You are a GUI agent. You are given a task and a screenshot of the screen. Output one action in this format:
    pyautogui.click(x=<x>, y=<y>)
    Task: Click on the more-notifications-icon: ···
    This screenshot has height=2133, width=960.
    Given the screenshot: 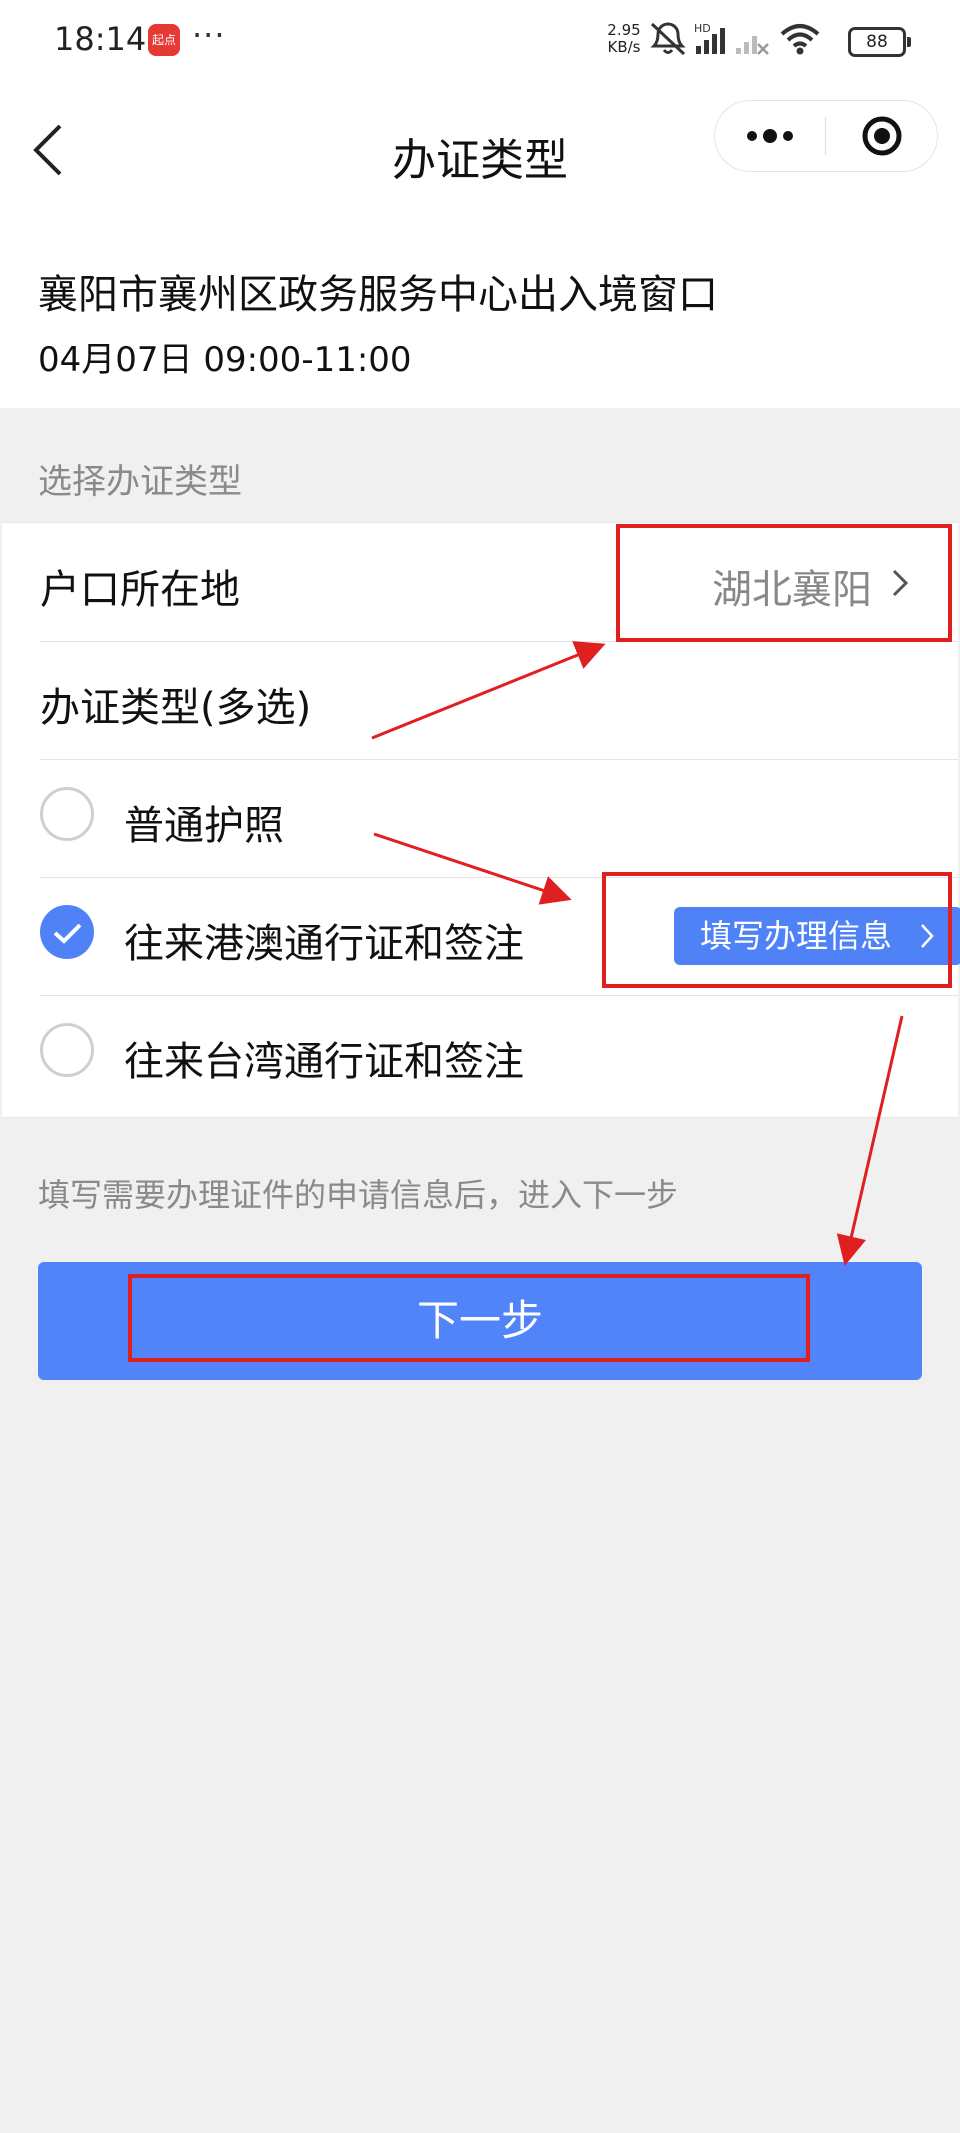 What is the action you would take?
    pyautogui.click(x=209, y=35)
    